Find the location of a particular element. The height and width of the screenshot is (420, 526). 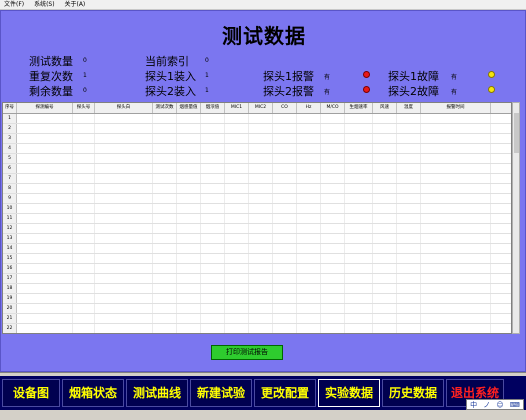

table-header-cell: CO is located at coordinates (285, 108).